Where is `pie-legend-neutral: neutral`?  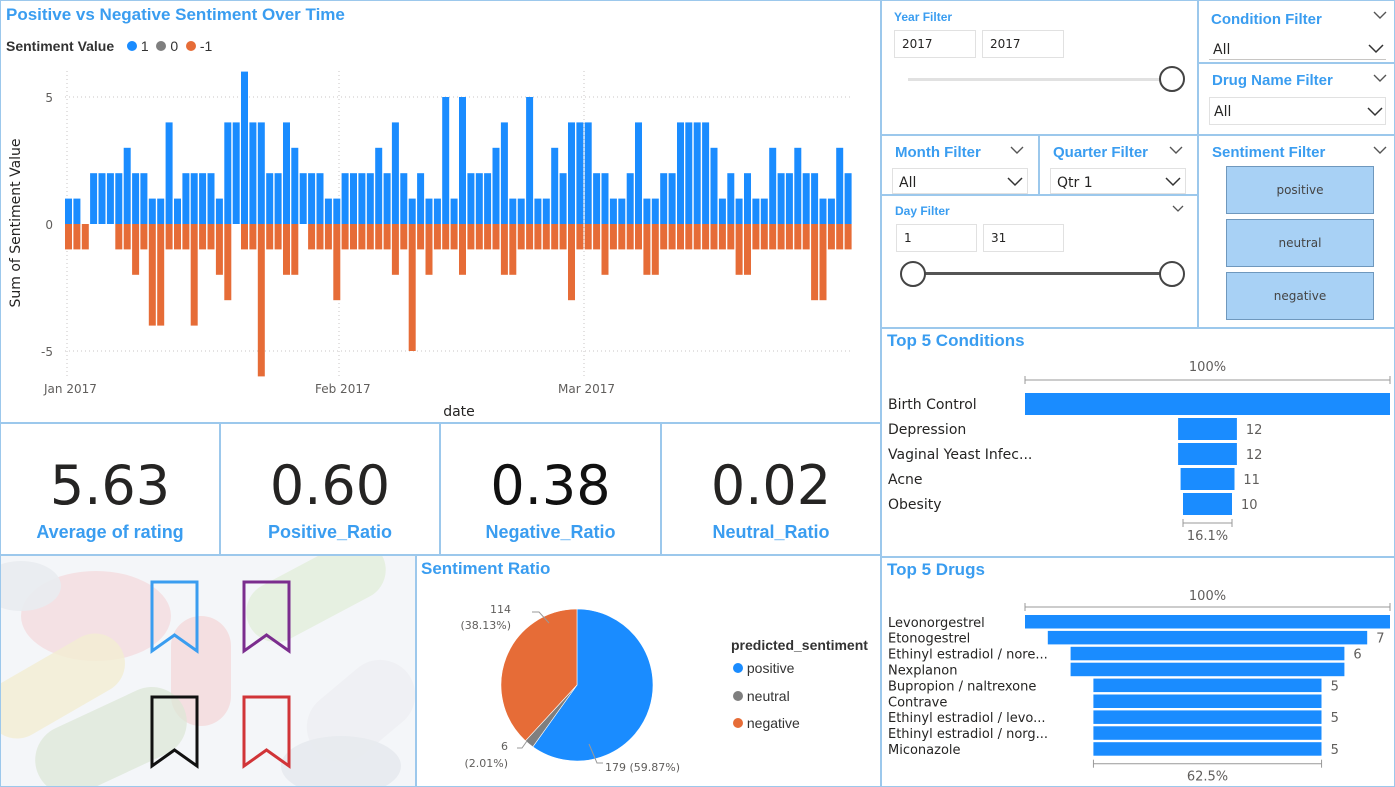
pie-legend-neutral: neutral is located at coordinates (761, 696).